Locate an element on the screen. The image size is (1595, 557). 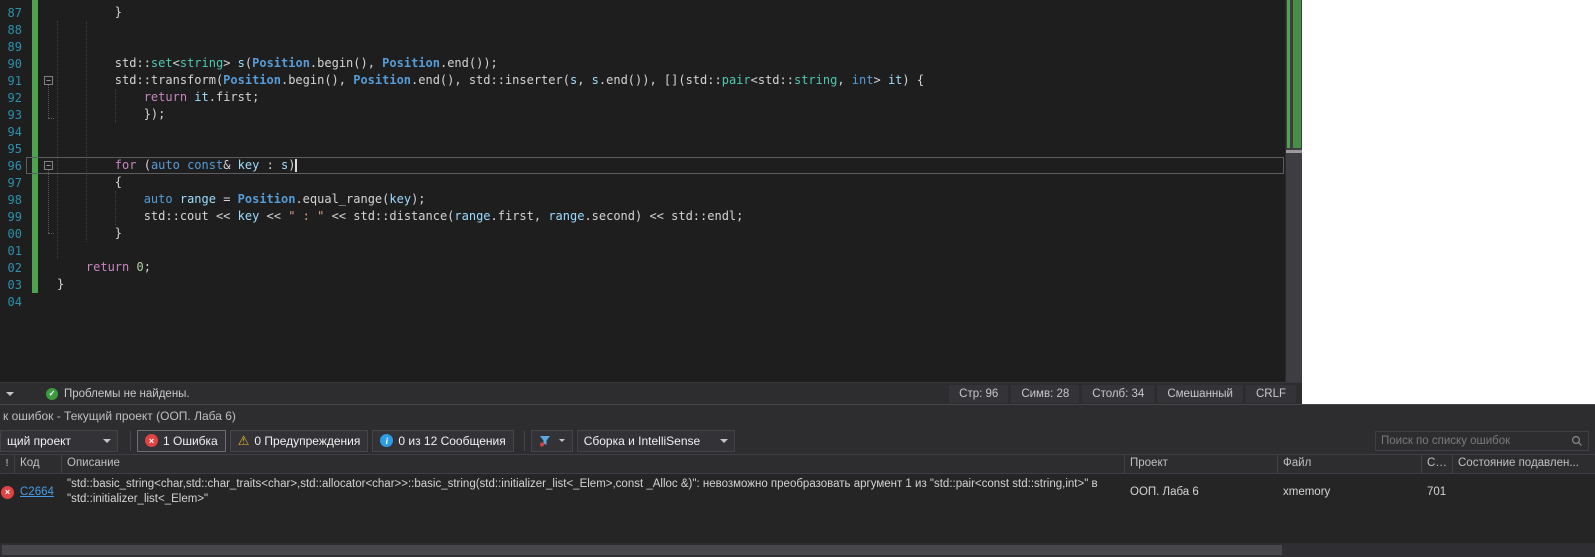
status-column-indicator: Столб: 34 is located at coordinates (1118, 393).